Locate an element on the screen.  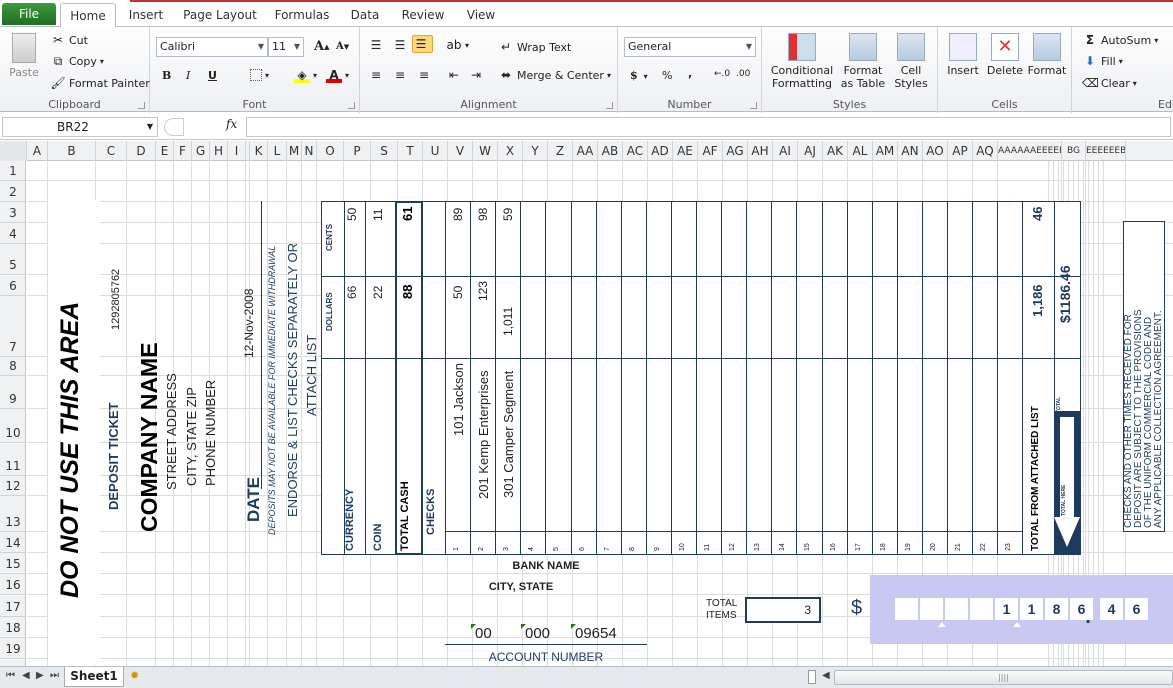
row-header: 13 is located at coordinates (13, 514).